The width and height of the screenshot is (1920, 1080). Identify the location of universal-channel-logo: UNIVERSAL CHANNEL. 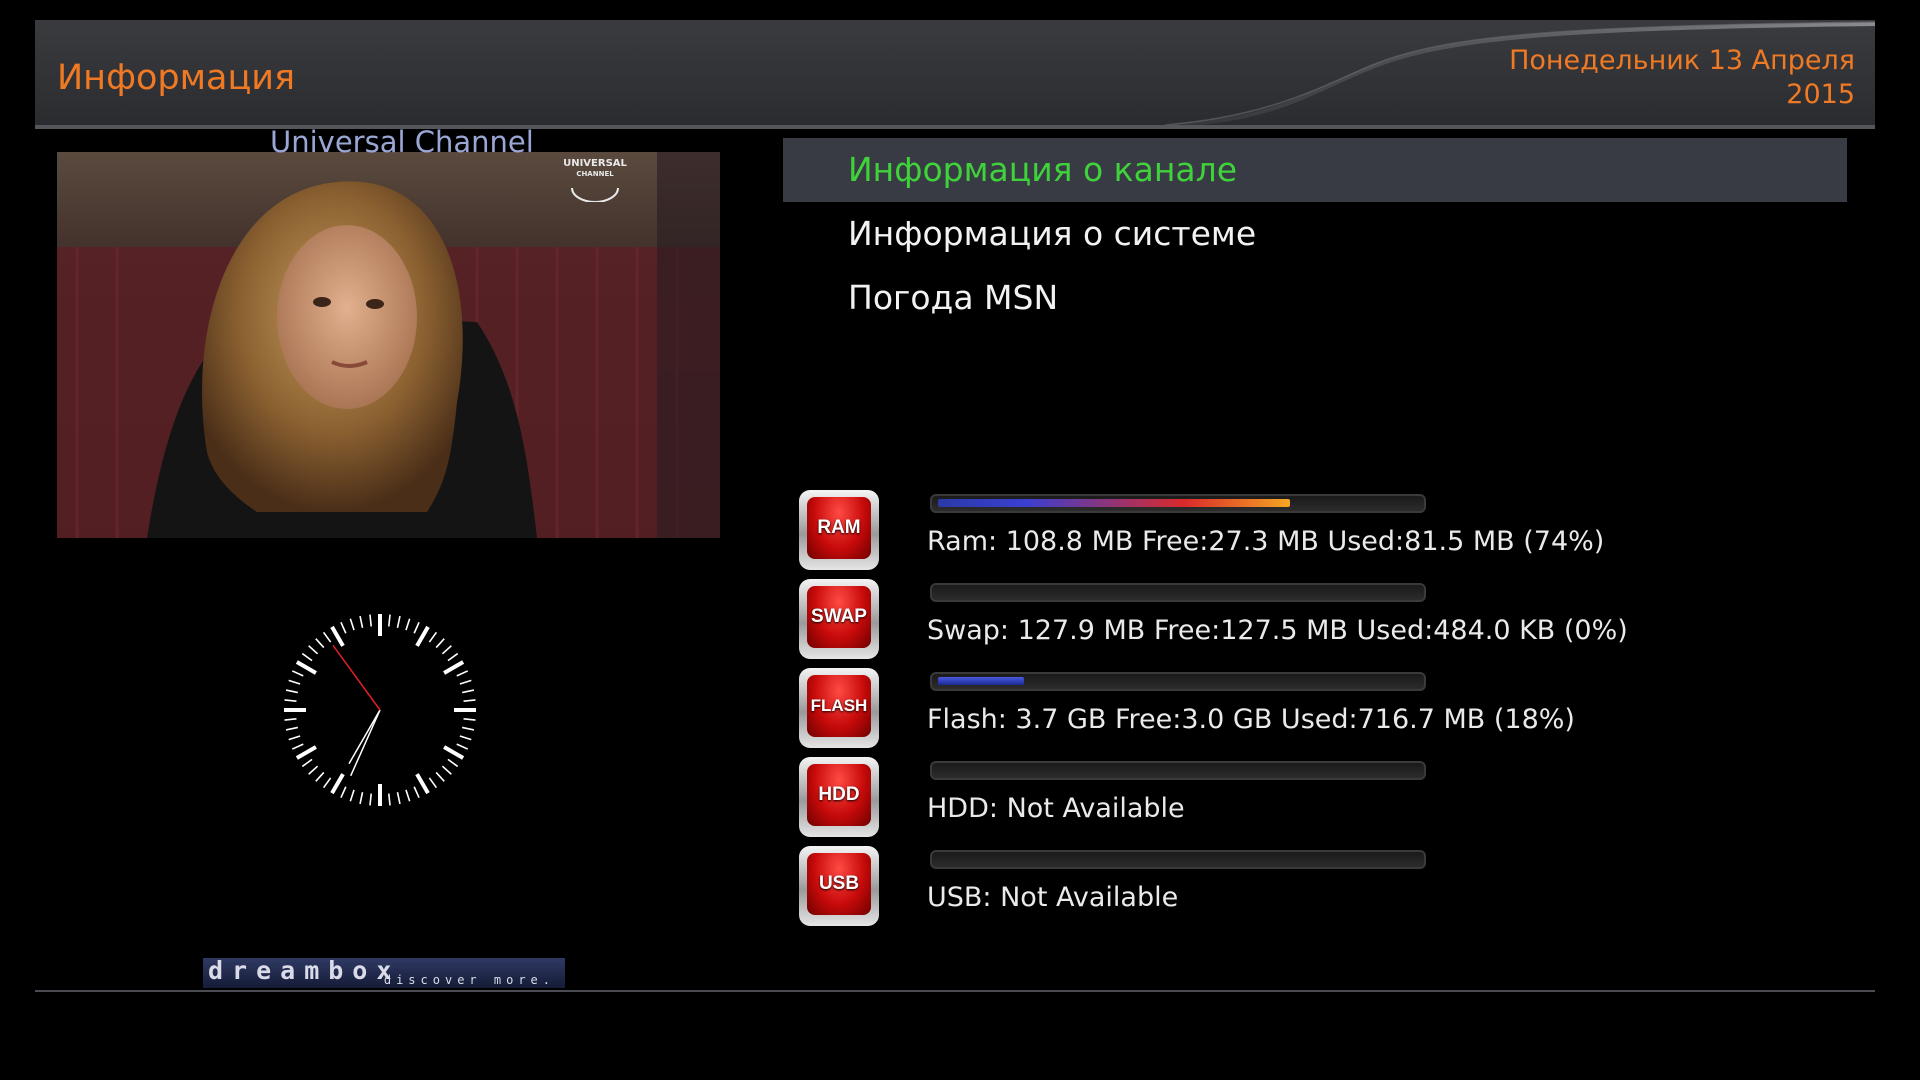
(595, 182).